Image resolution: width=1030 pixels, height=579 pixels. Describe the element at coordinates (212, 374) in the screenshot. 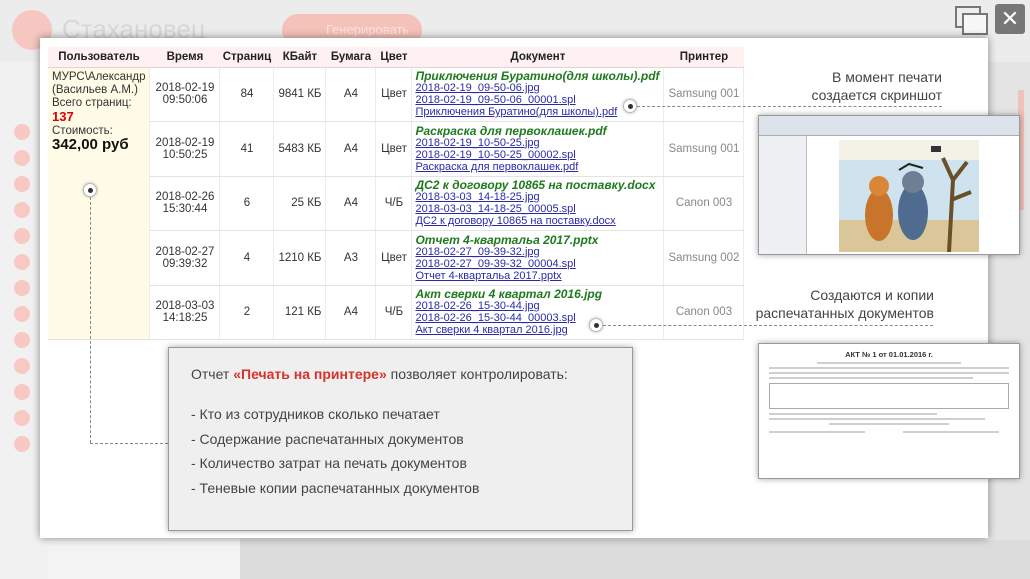

I see `intro-text: Отчет` at that location.